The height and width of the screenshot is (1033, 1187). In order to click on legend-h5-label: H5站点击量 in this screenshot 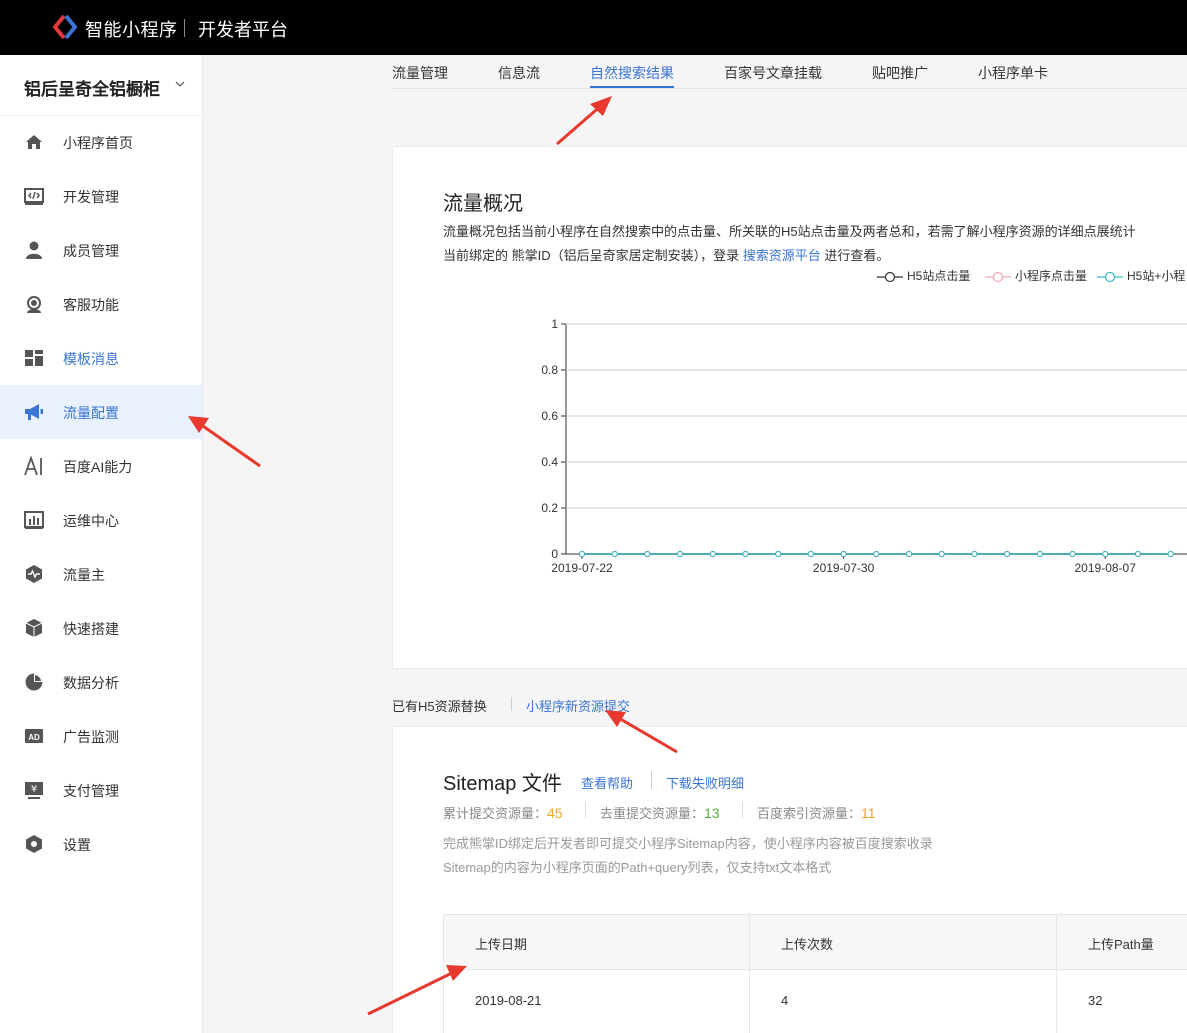, I will do `click(939, 276)`.